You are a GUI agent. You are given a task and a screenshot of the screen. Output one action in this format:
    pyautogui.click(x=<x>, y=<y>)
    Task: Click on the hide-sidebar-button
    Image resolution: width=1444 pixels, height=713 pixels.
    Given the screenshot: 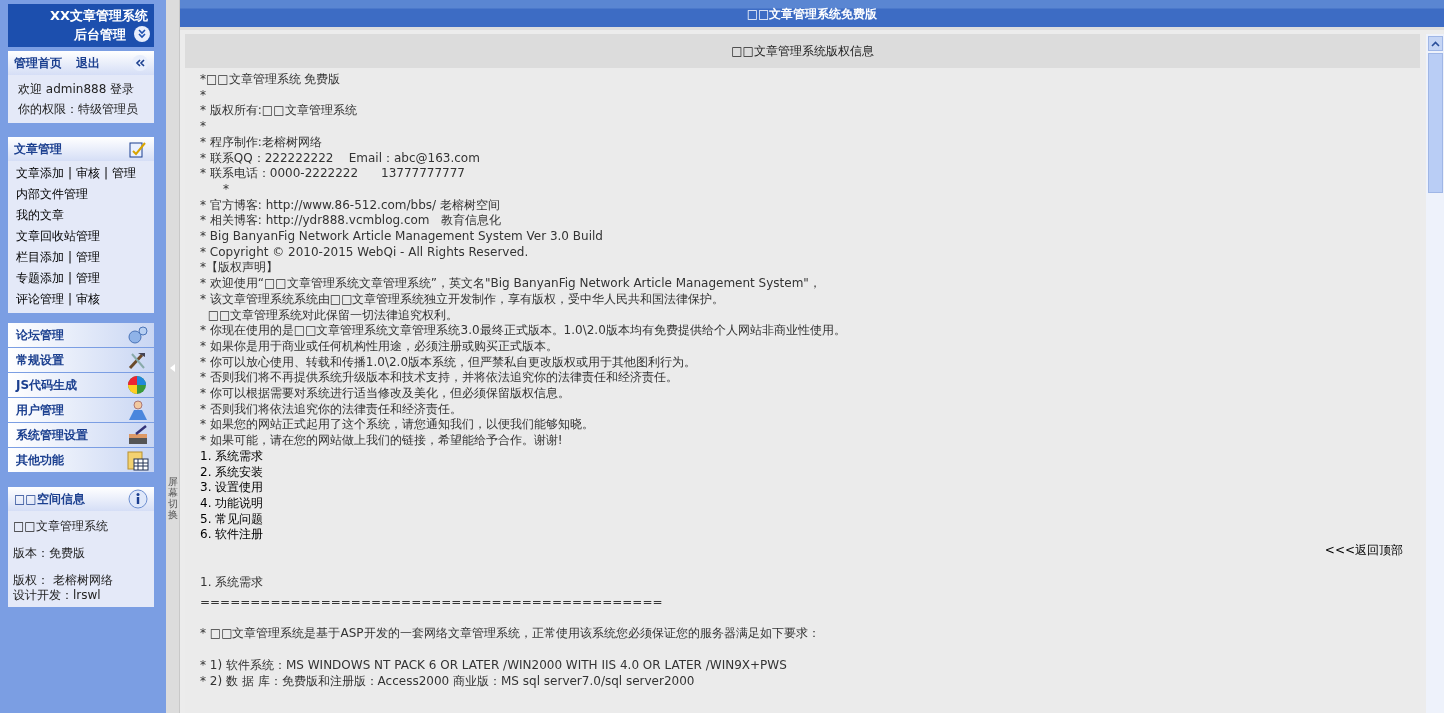 What is the action you would take?
    pyautogui.click(x=140, y=63)
    